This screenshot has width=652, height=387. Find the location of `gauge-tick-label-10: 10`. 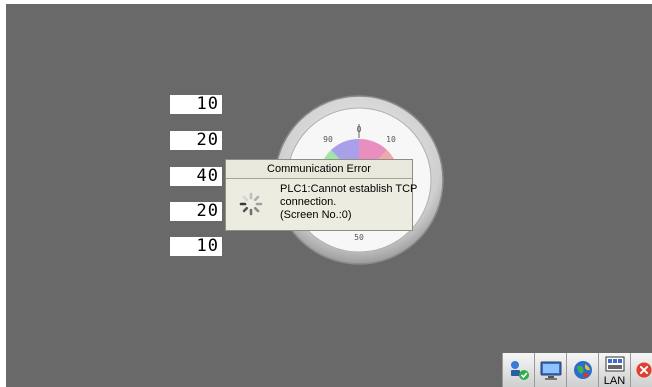

gauge-tick-label-10: 10 is located at coordinates (391, 139).